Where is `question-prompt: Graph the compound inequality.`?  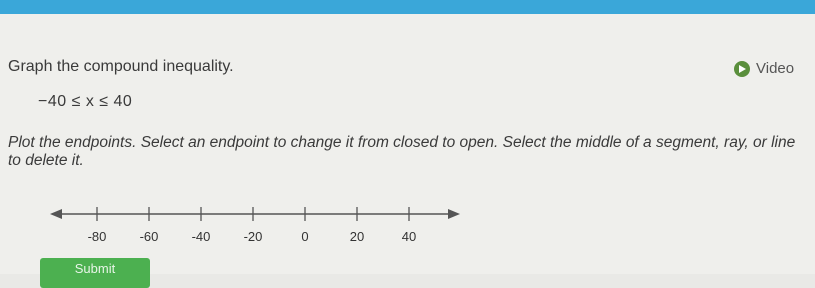
question-prompt: Graph the compound inequality. is located at coordinates (121, 66).